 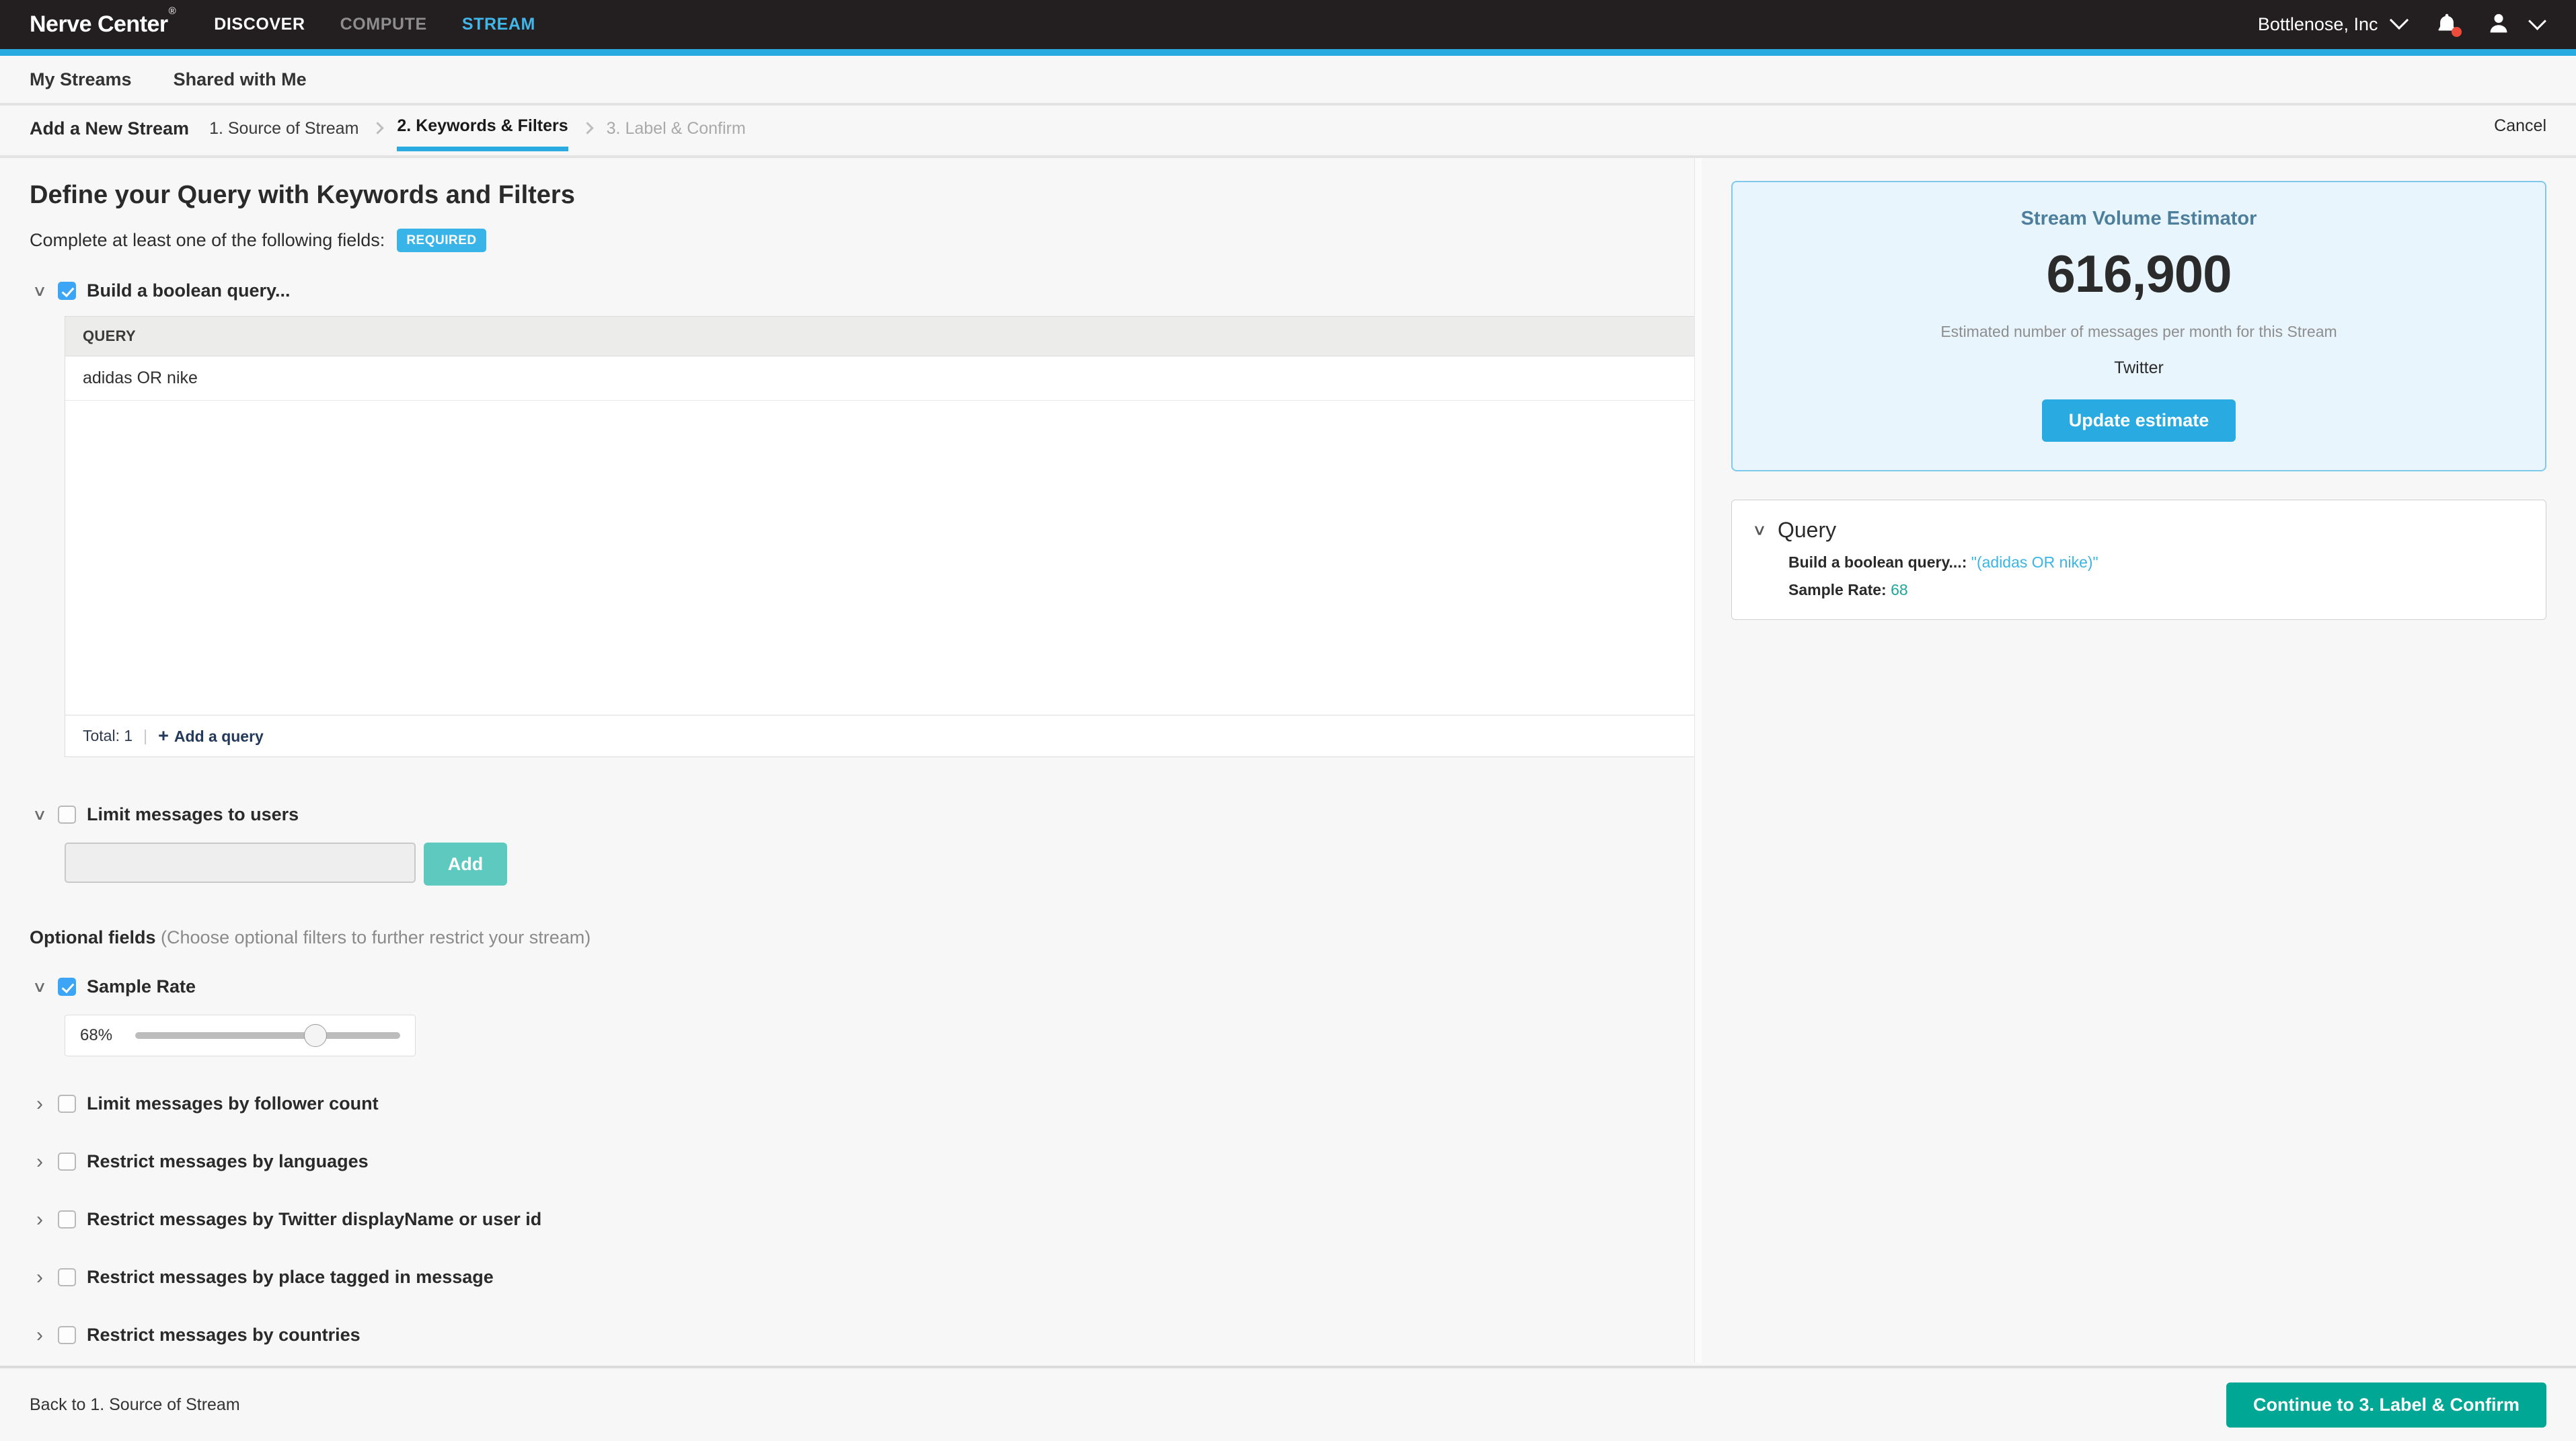 What do you see at coordinates (81, 79) in the screenshot?
I see `tab-my-streams: My Streams` at bounding box center [81, 79].